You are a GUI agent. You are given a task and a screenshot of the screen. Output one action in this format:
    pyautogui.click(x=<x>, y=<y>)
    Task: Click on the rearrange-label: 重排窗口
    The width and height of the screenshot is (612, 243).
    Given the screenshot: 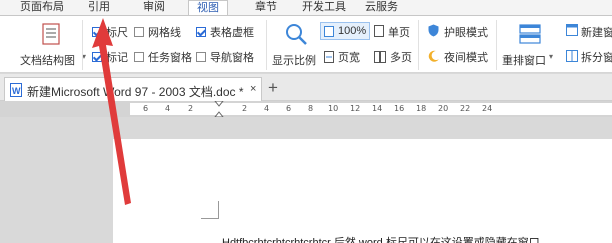 What is the action you would take?
    pyautogui.click(x=524, y=61)
    